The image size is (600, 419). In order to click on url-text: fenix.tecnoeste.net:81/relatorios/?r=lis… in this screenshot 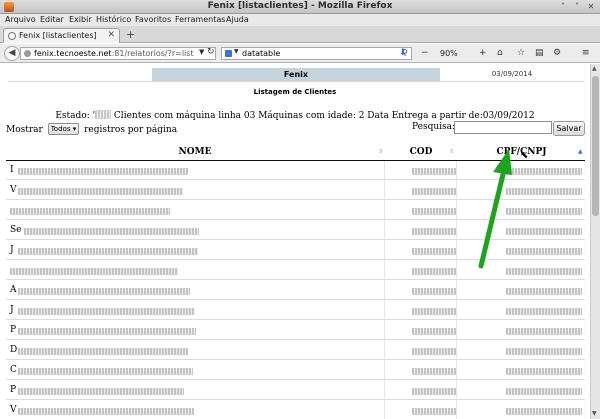, I will do `click(114, 53)`.